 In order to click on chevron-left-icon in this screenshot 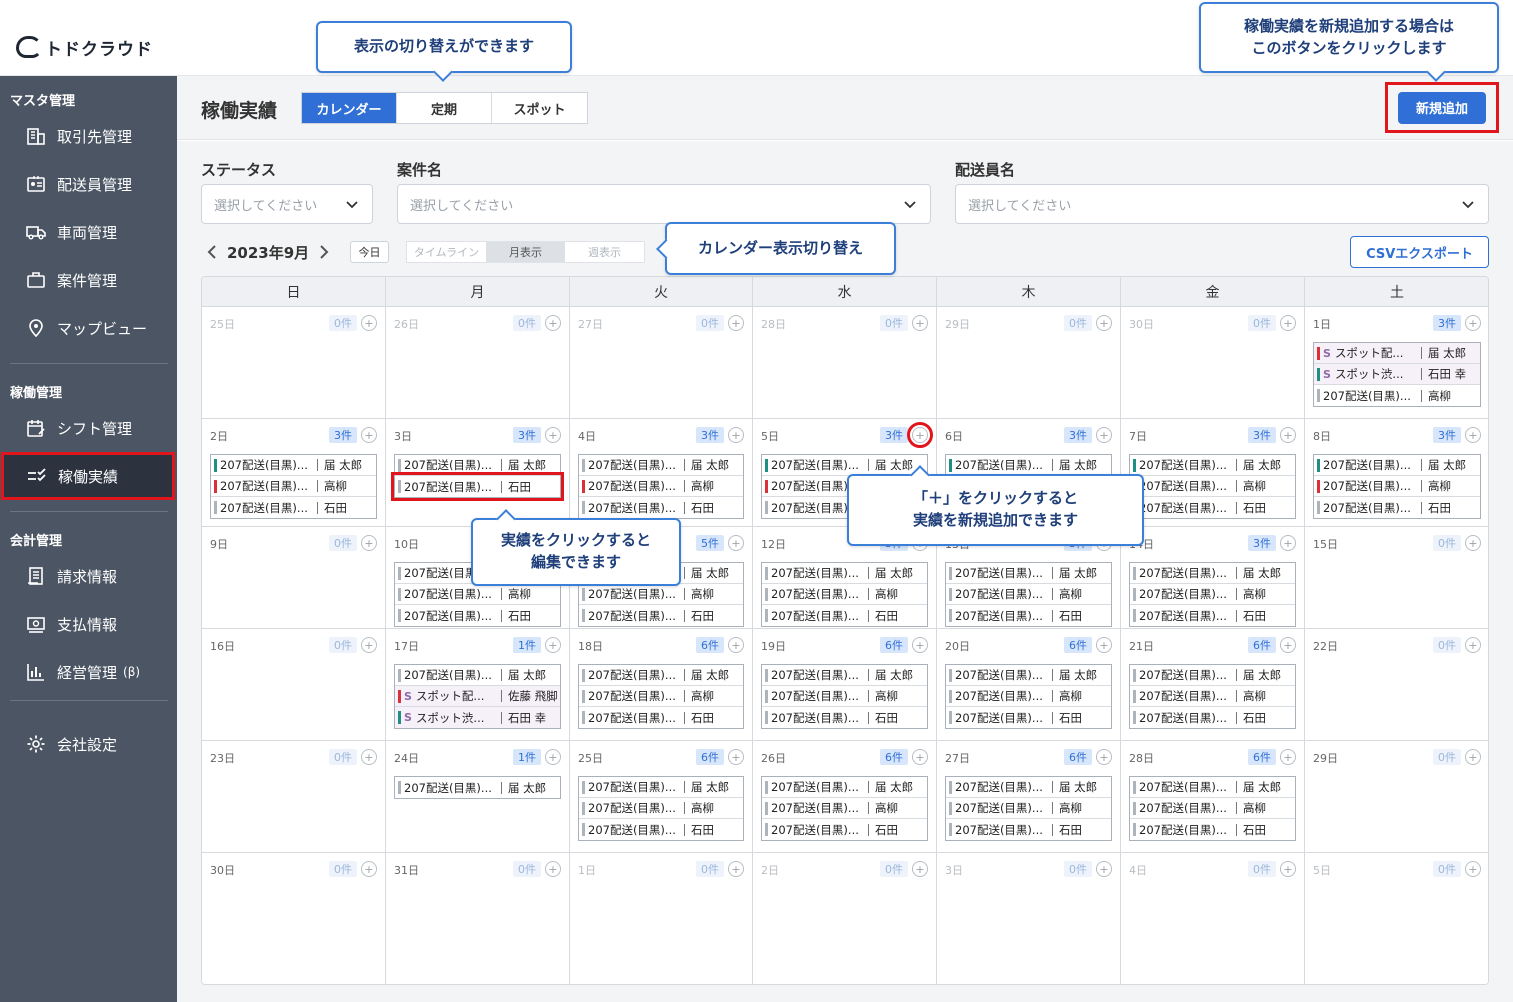, I will do `click(212, 252)`.